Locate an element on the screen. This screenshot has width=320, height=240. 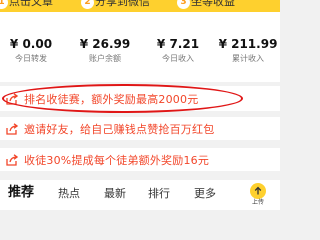
stat-value: ¥ 0.00 is located at coordinates (31, 44).